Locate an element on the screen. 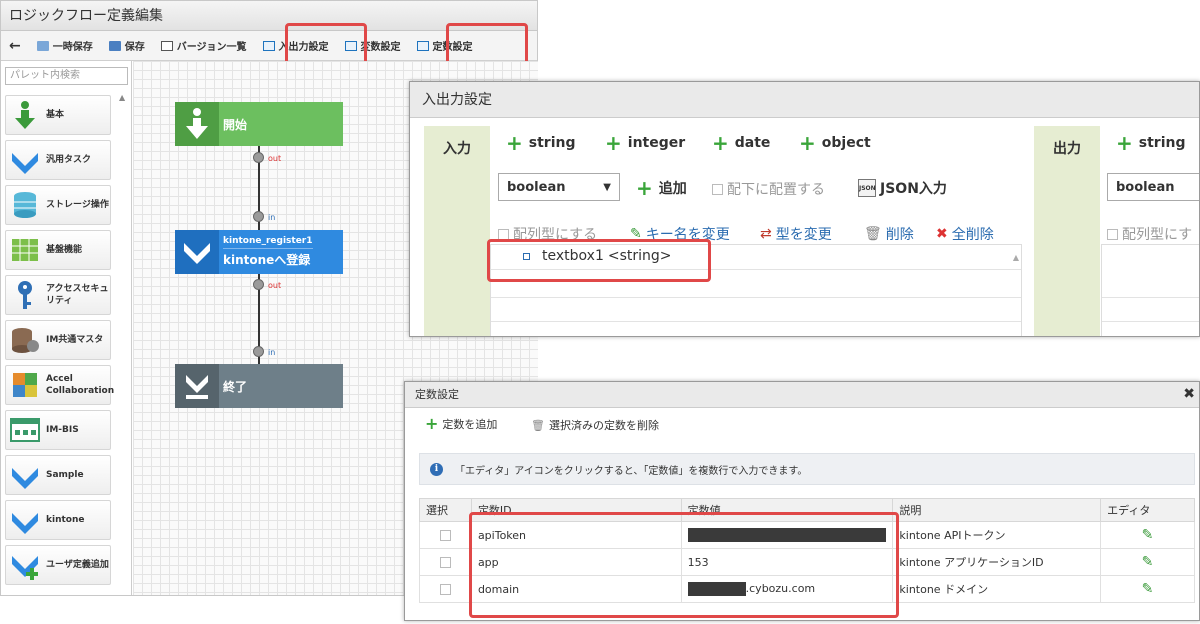 Image resolution: width=1200 pixels, height=624 pixels. save-button: 保存 is located at coordinates (127, 46).